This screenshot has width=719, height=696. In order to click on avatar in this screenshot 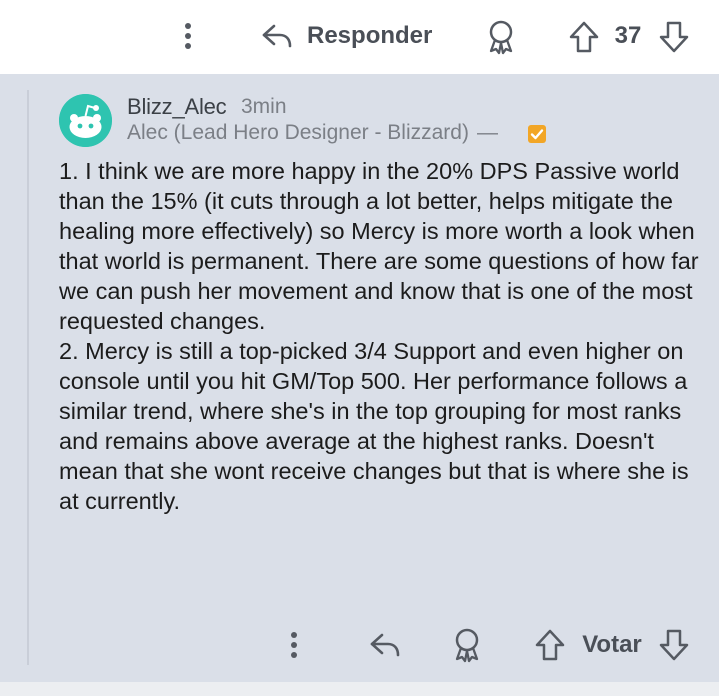, I will do `click(85, 120)`.